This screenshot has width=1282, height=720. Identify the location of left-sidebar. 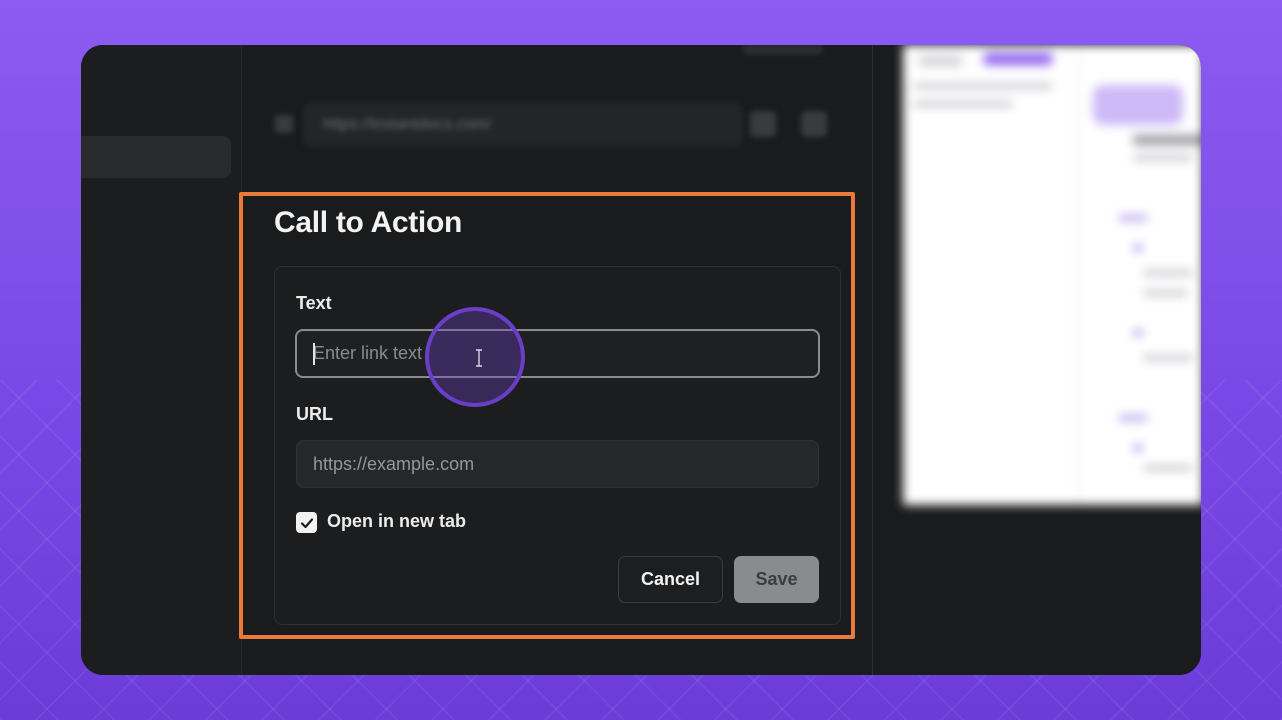
(161, 360).